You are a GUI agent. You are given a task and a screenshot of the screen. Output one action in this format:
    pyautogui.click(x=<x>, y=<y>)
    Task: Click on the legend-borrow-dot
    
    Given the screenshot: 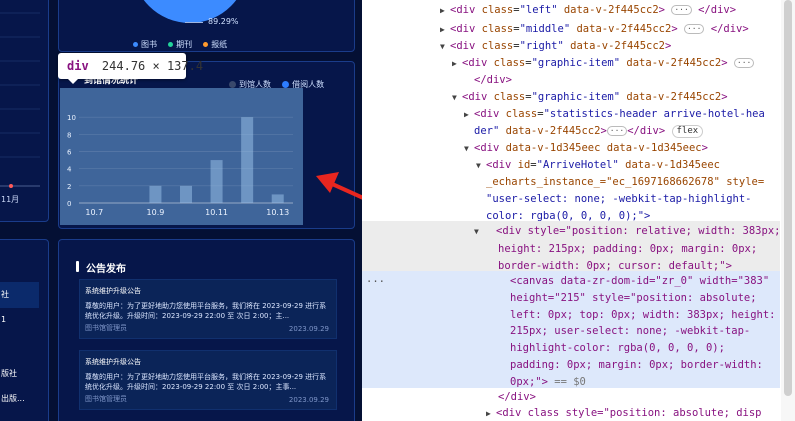 What is the action you would take?
    pyautogui.click(x=286, y=84)
    